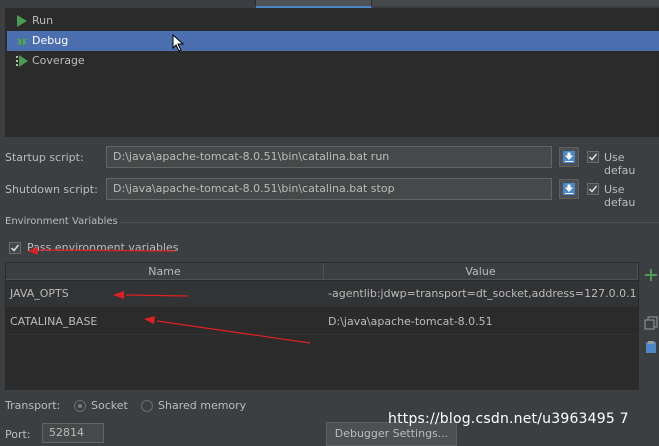  Describe the element at coordinates (33, 405) in the screenshot. I see `transport-label: Transport:` at that location.